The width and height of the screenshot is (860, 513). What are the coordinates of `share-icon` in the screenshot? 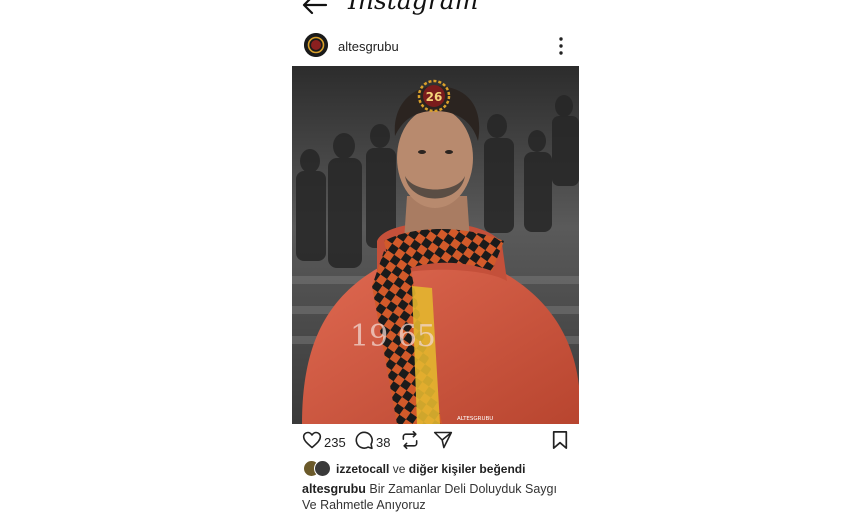 It's located at (443, 440).